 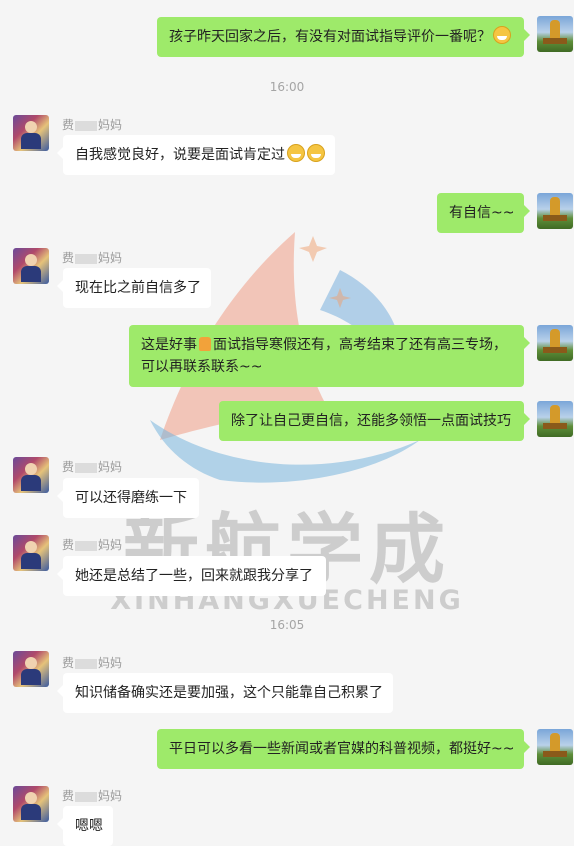 What do you see at coordinates (329, 356) in the screenshot?
I see `message-bubble-self: 这是好事 面试指导寒假还有，高考结束了还有高三专场，可以再联系联系~~` at bounding box center [329, 356].